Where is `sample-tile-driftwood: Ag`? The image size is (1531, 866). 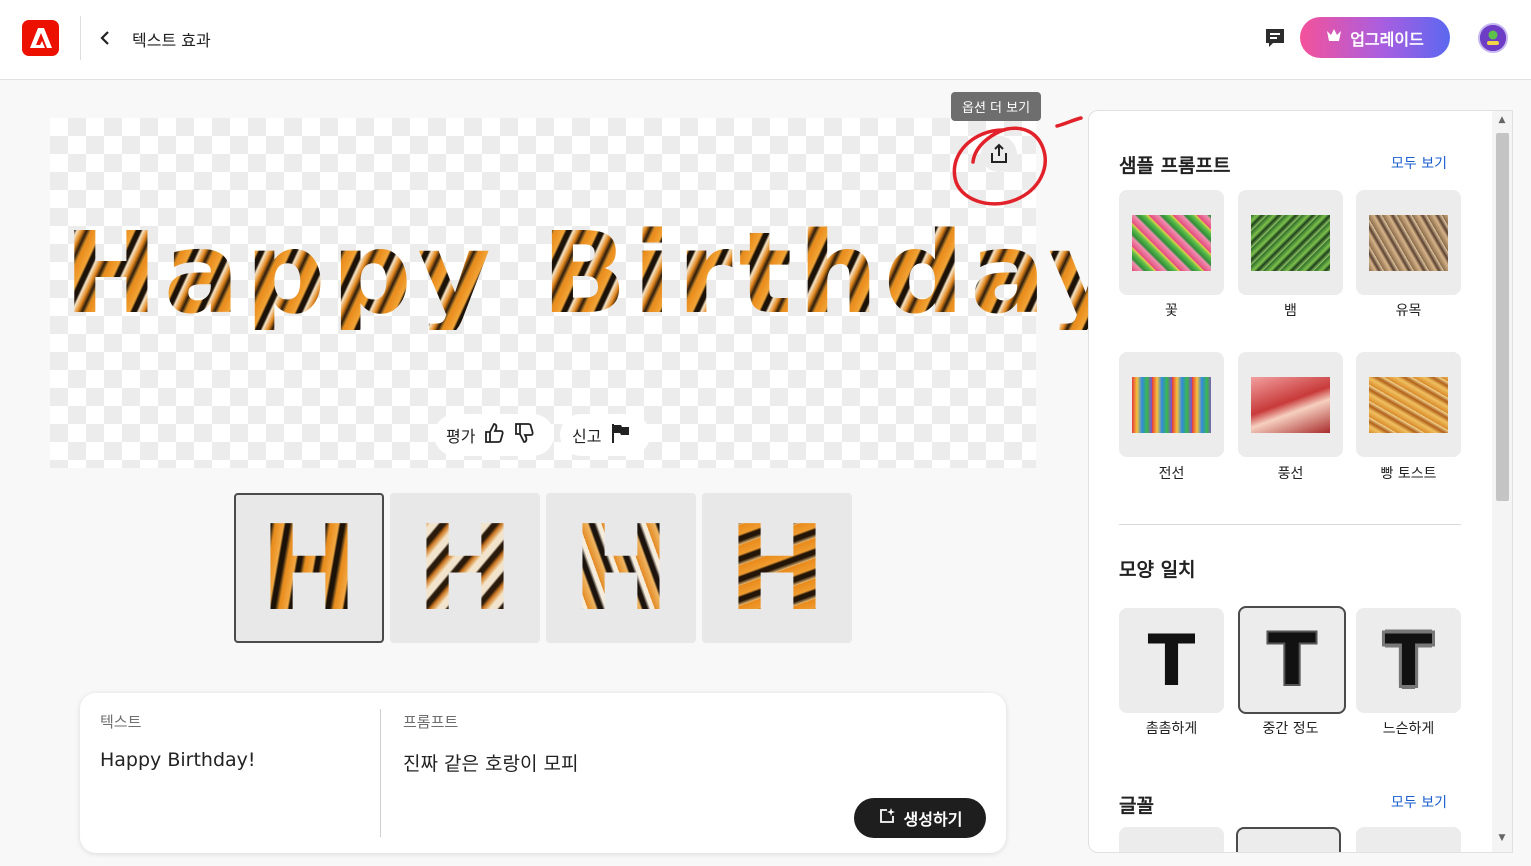
sample-tile-driftwood: Ag is located at coordinates (1408, 242).